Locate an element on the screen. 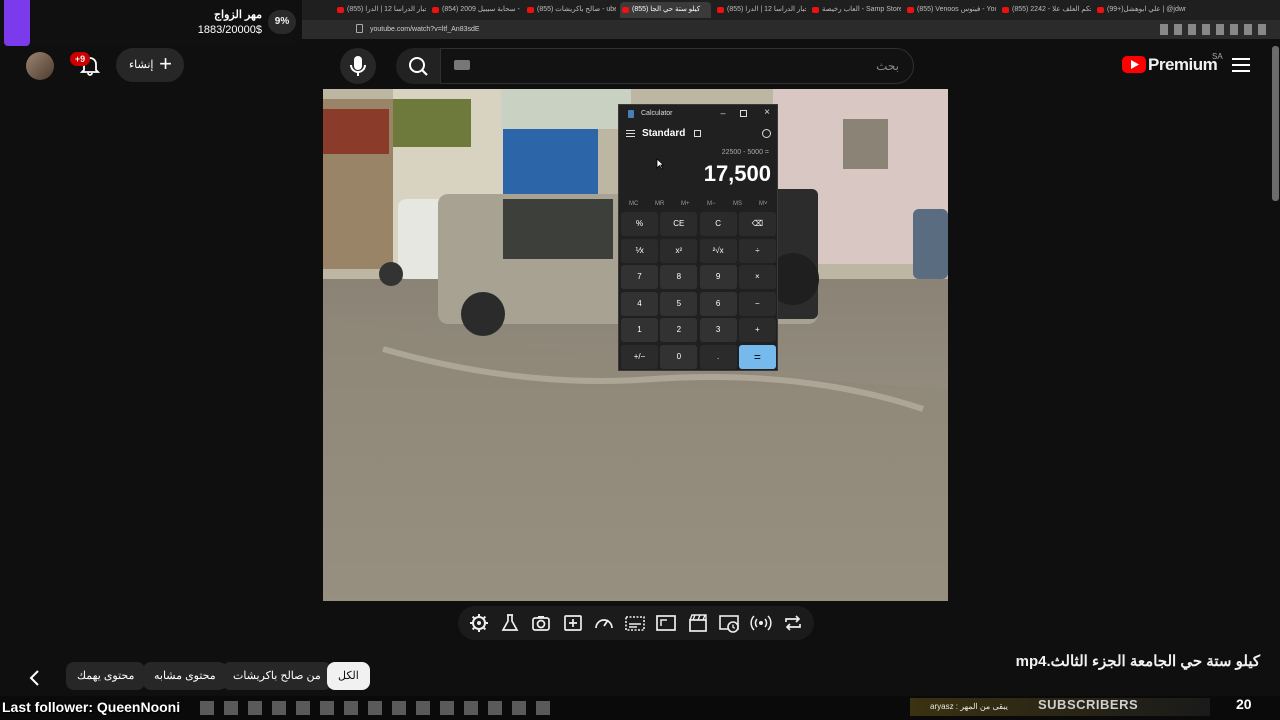 Image resolution: width=1280 pixels, height=720 pixels. search-input: بحث is located at coordinates (677, 66).